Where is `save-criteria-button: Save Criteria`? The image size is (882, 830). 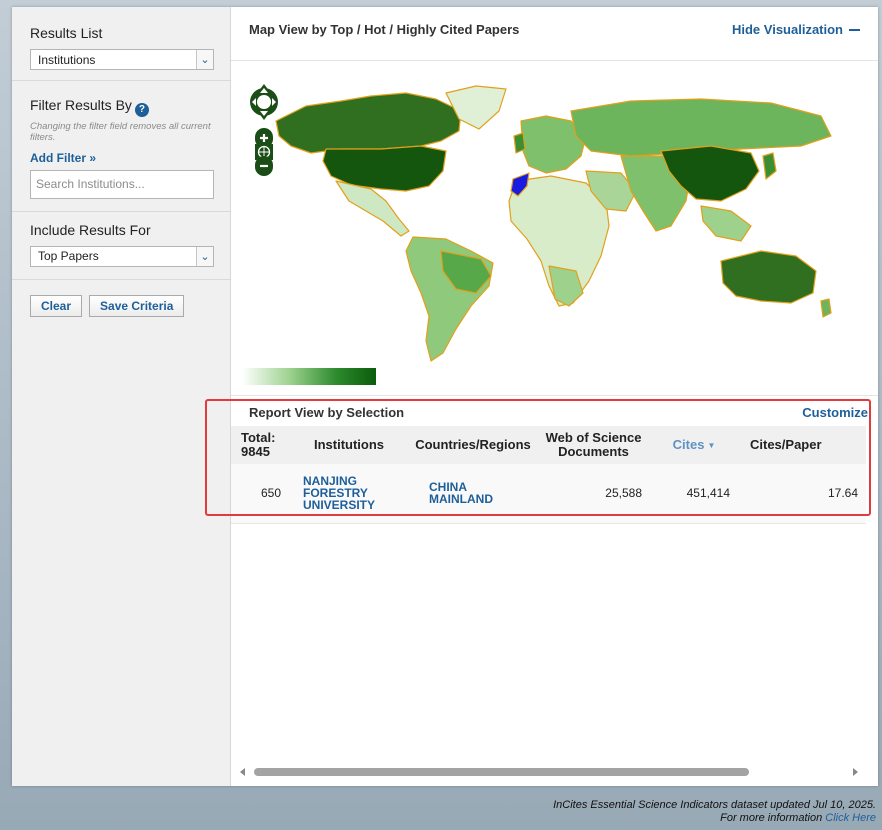
save-criteria-button: Save Criteria is located at coordinates (137, 305).